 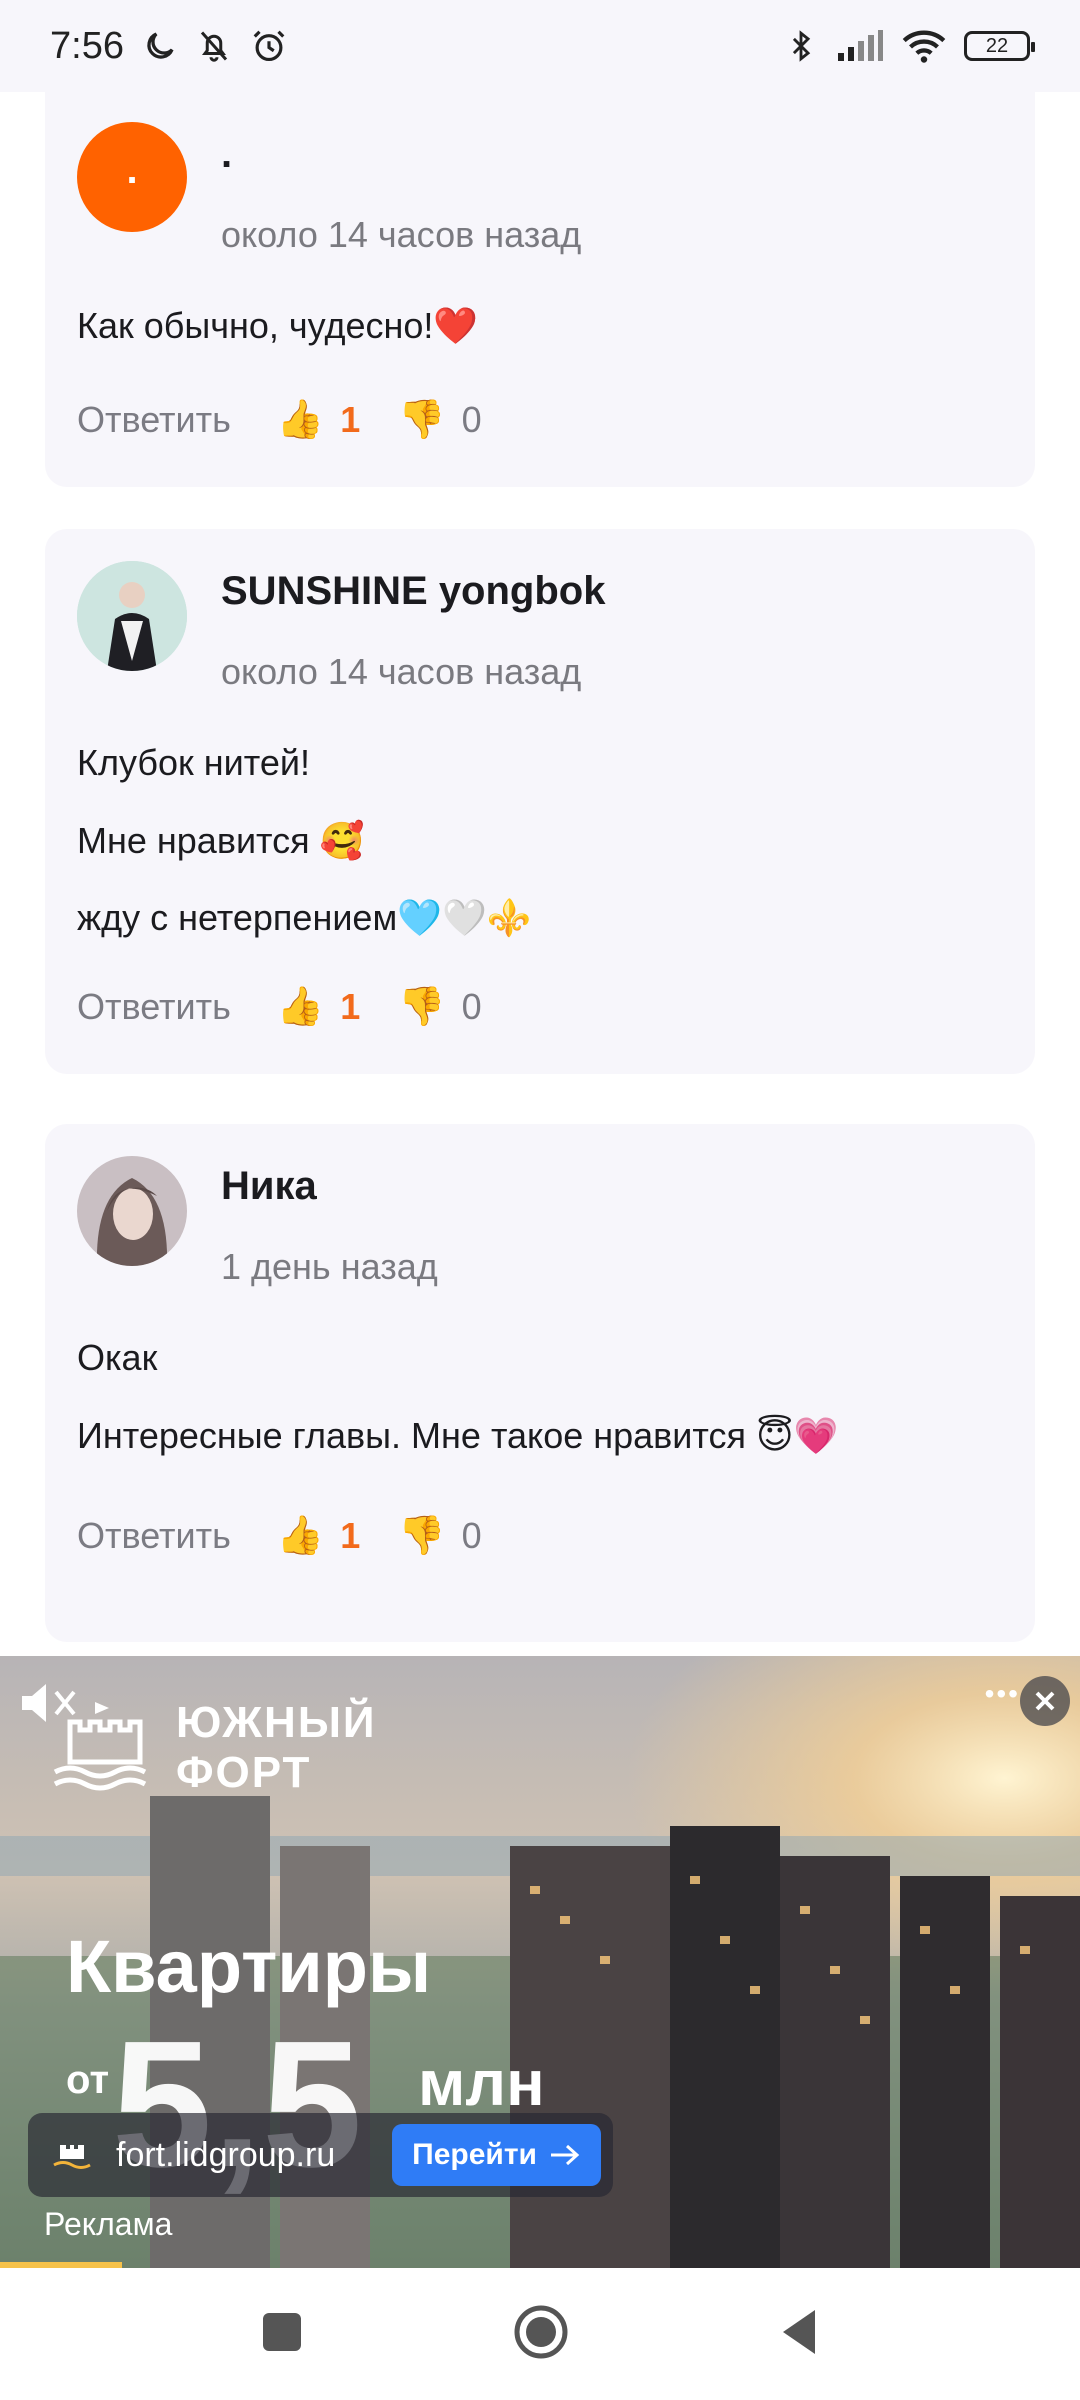 What do you see at coordinates (72, 2155) in the screenshot?
I see `ad-site-icon` at bounding box center [72, 2155].